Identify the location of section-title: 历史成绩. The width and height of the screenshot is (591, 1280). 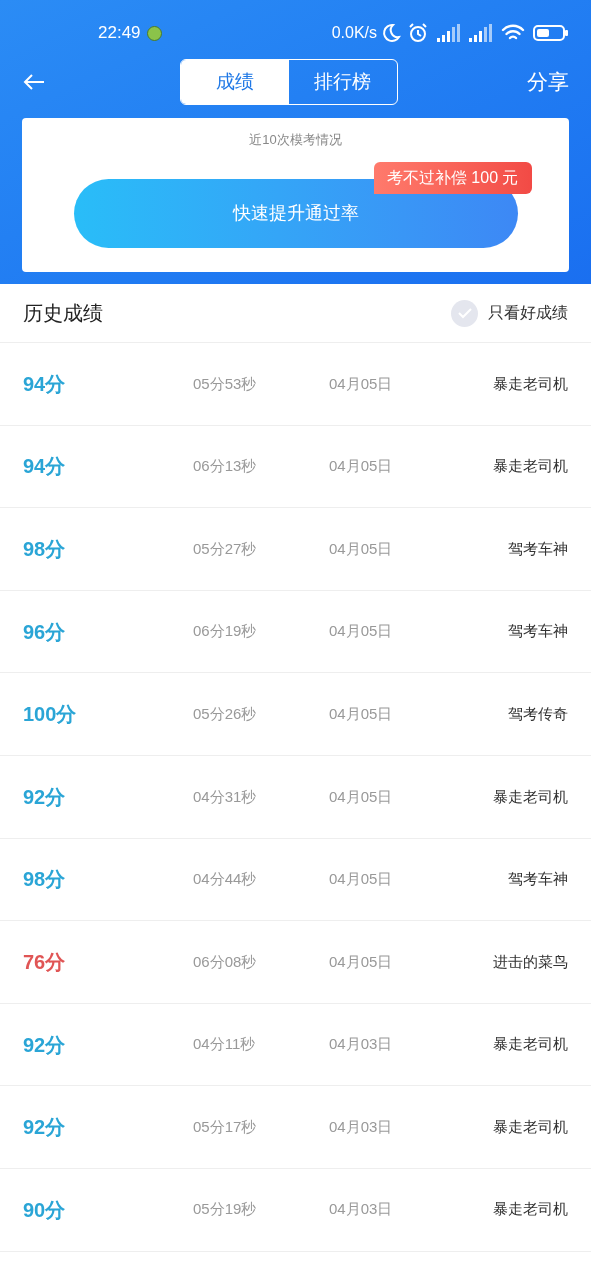
(63, 313).